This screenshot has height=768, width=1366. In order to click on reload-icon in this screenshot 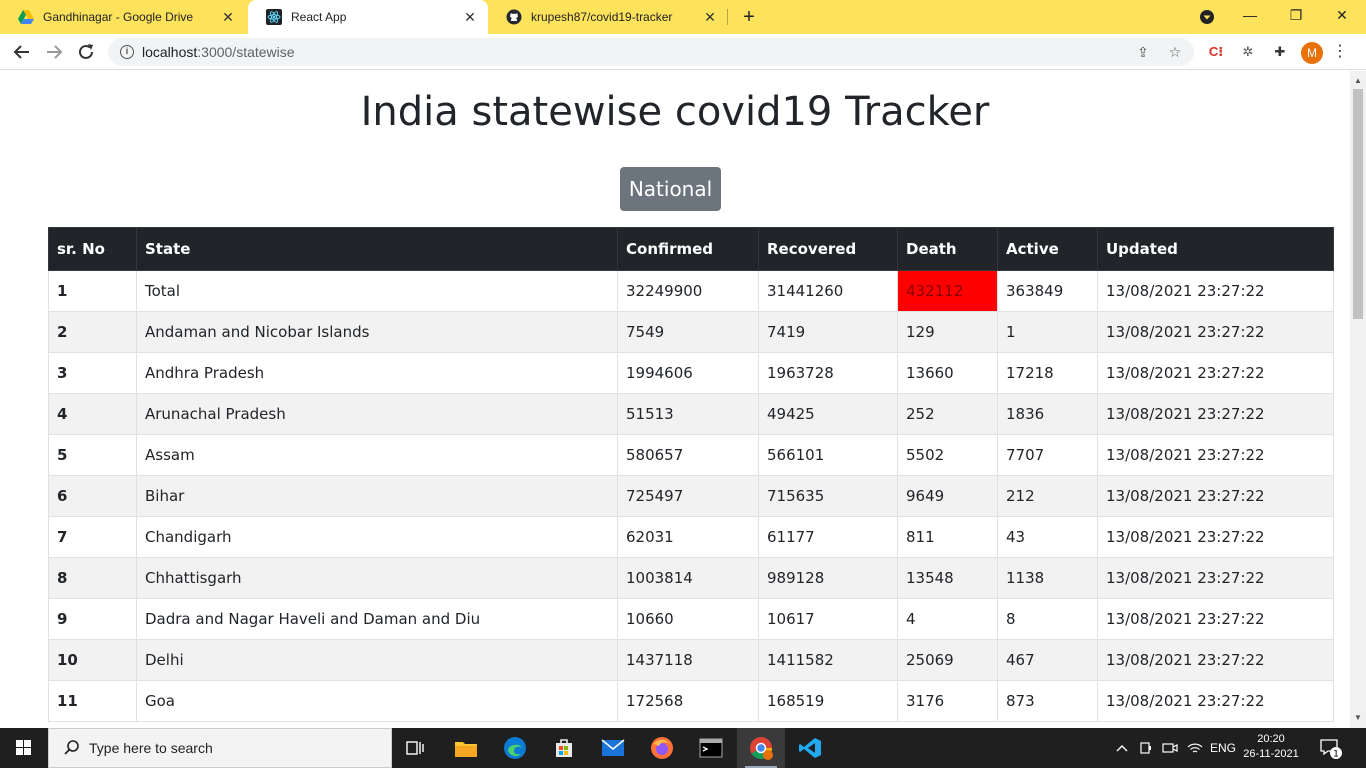, I will do `click(86, 52)`.